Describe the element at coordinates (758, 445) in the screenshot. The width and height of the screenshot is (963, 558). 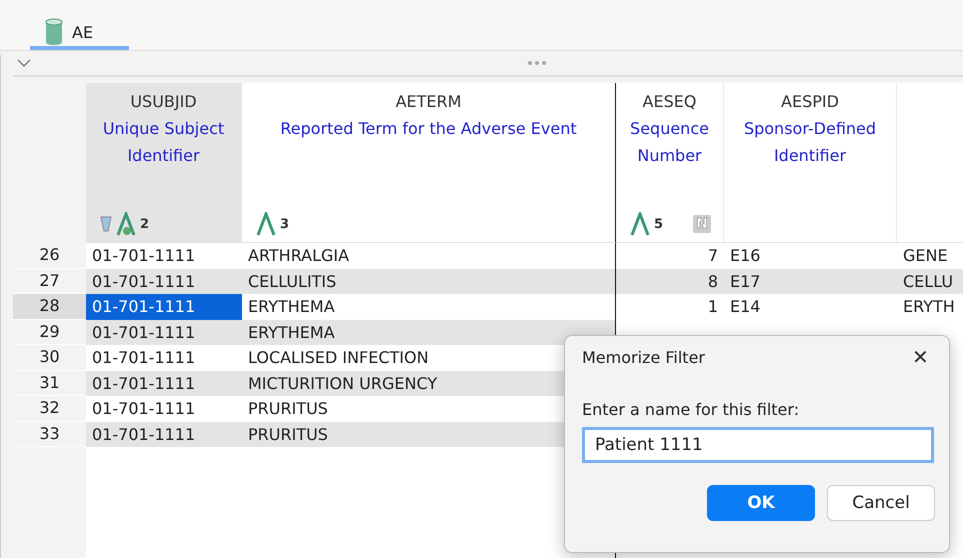
I see `filter-name-field: Patient 1111` at that location.